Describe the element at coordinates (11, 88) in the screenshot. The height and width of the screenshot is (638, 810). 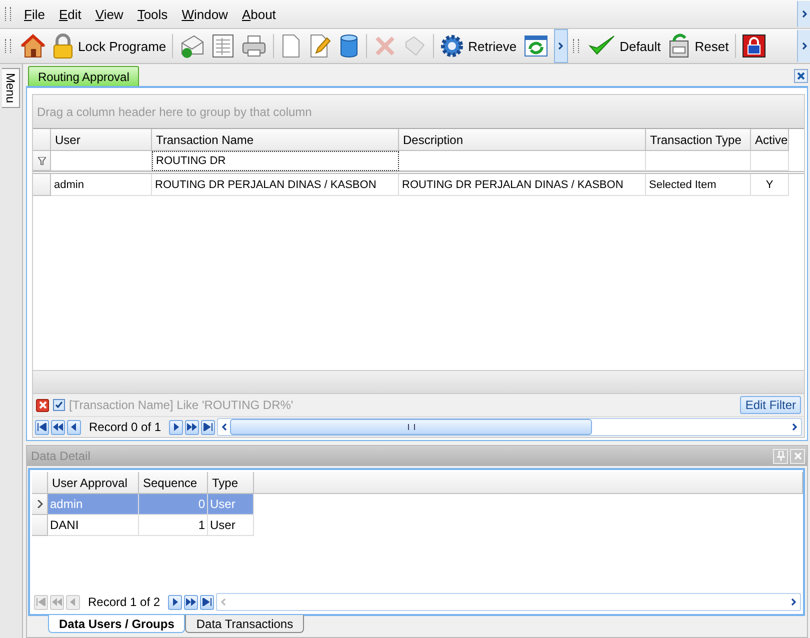
I see `side-tab: Menu` at that location.